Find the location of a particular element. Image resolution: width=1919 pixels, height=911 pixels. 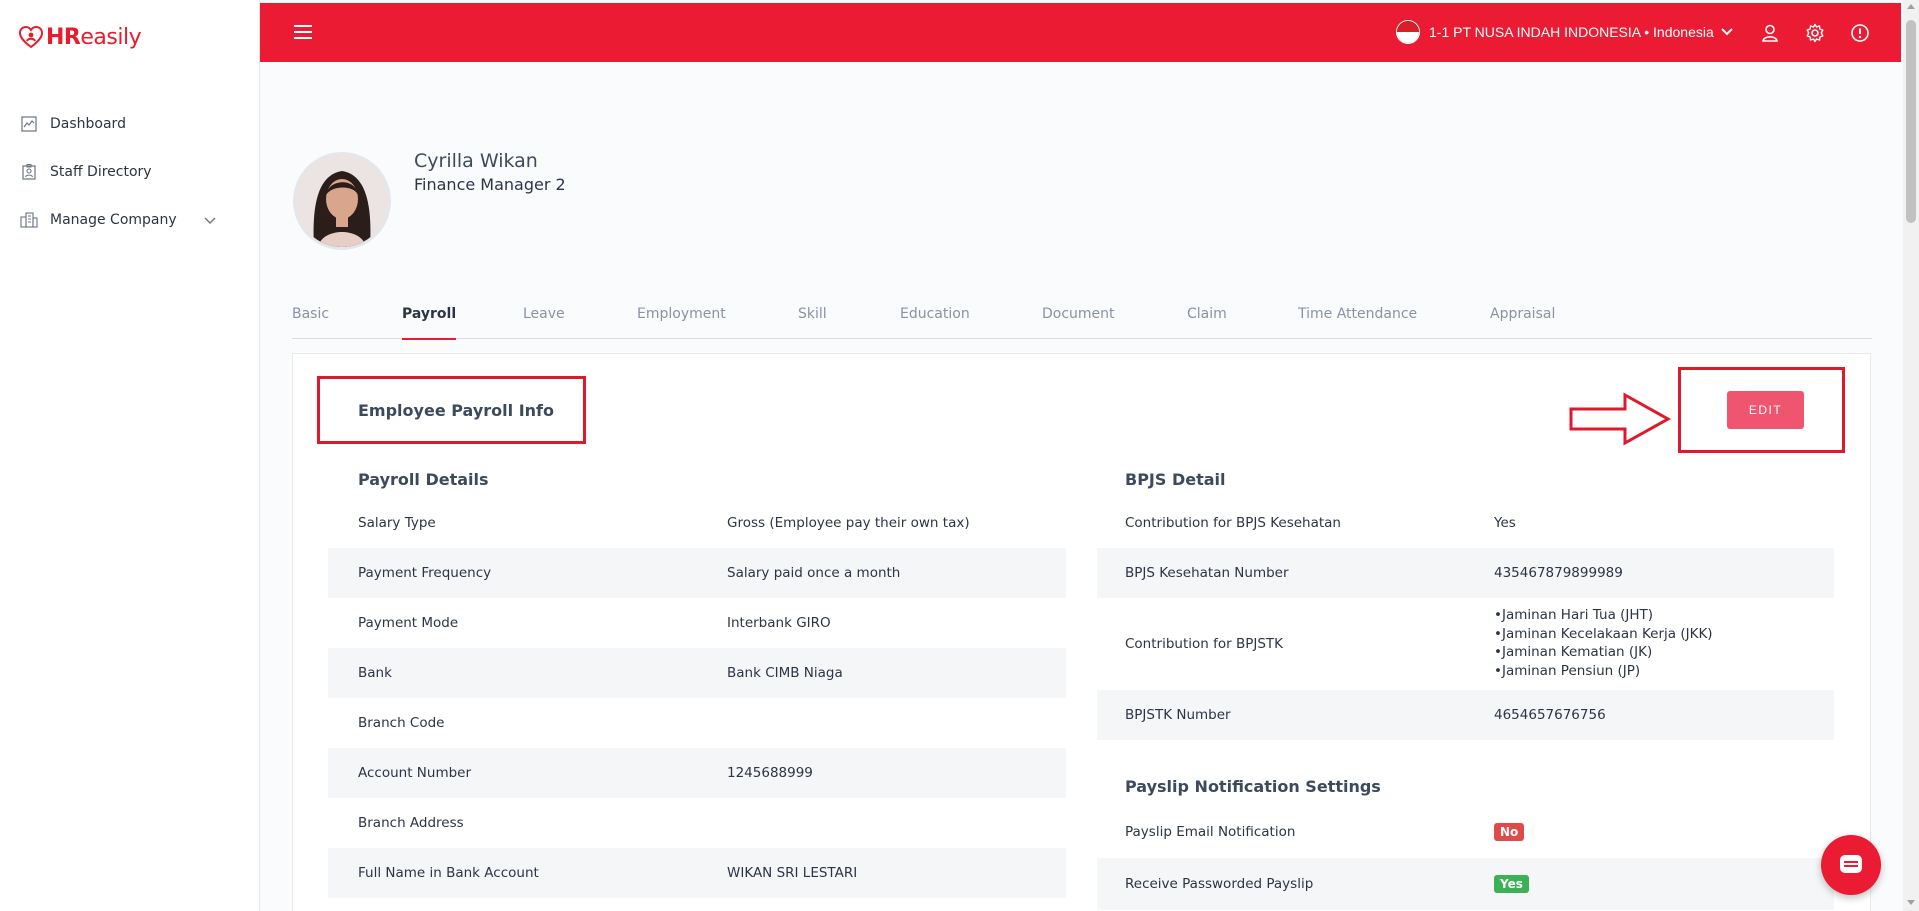

row-label: Receive Passworded Payslip is located at coordinates (1219, 884).